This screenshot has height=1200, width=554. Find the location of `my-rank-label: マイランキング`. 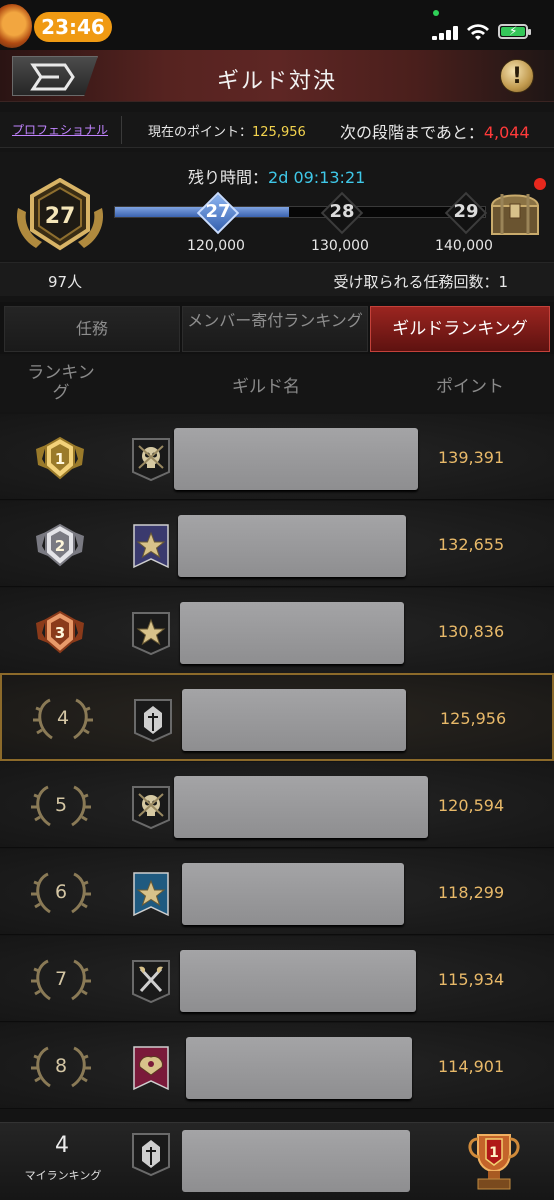

my-rank-label: マイランキング is located at coordinates (63, 1175).